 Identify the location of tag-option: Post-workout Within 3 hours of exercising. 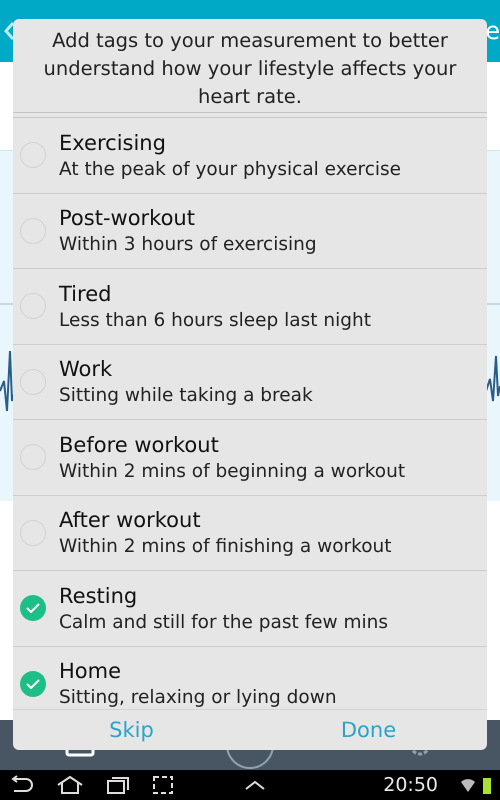
(250, 231).